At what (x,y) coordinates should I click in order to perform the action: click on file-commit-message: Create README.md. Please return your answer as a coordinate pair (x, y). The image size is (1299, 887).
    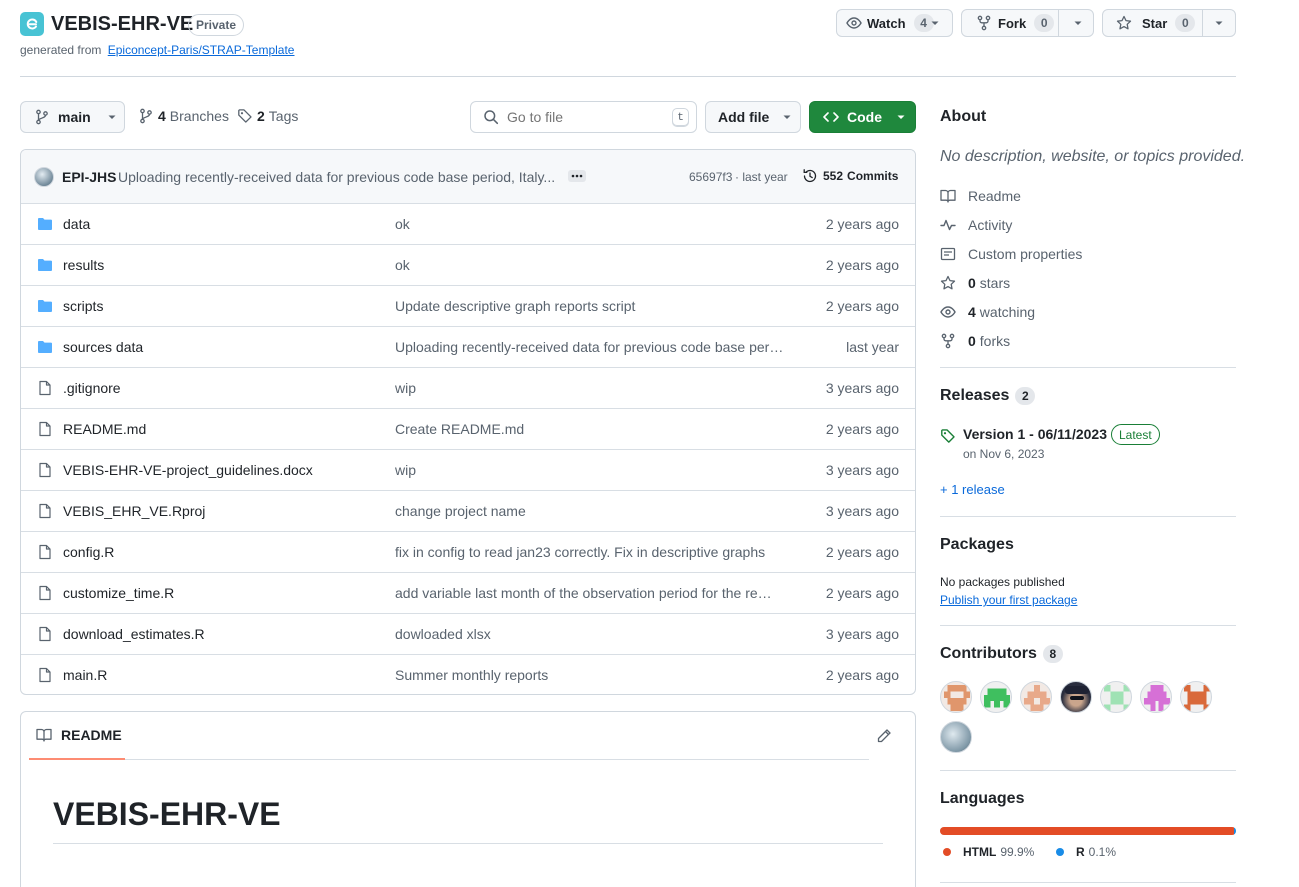
    Looking at the image, I should click on (592, 429).